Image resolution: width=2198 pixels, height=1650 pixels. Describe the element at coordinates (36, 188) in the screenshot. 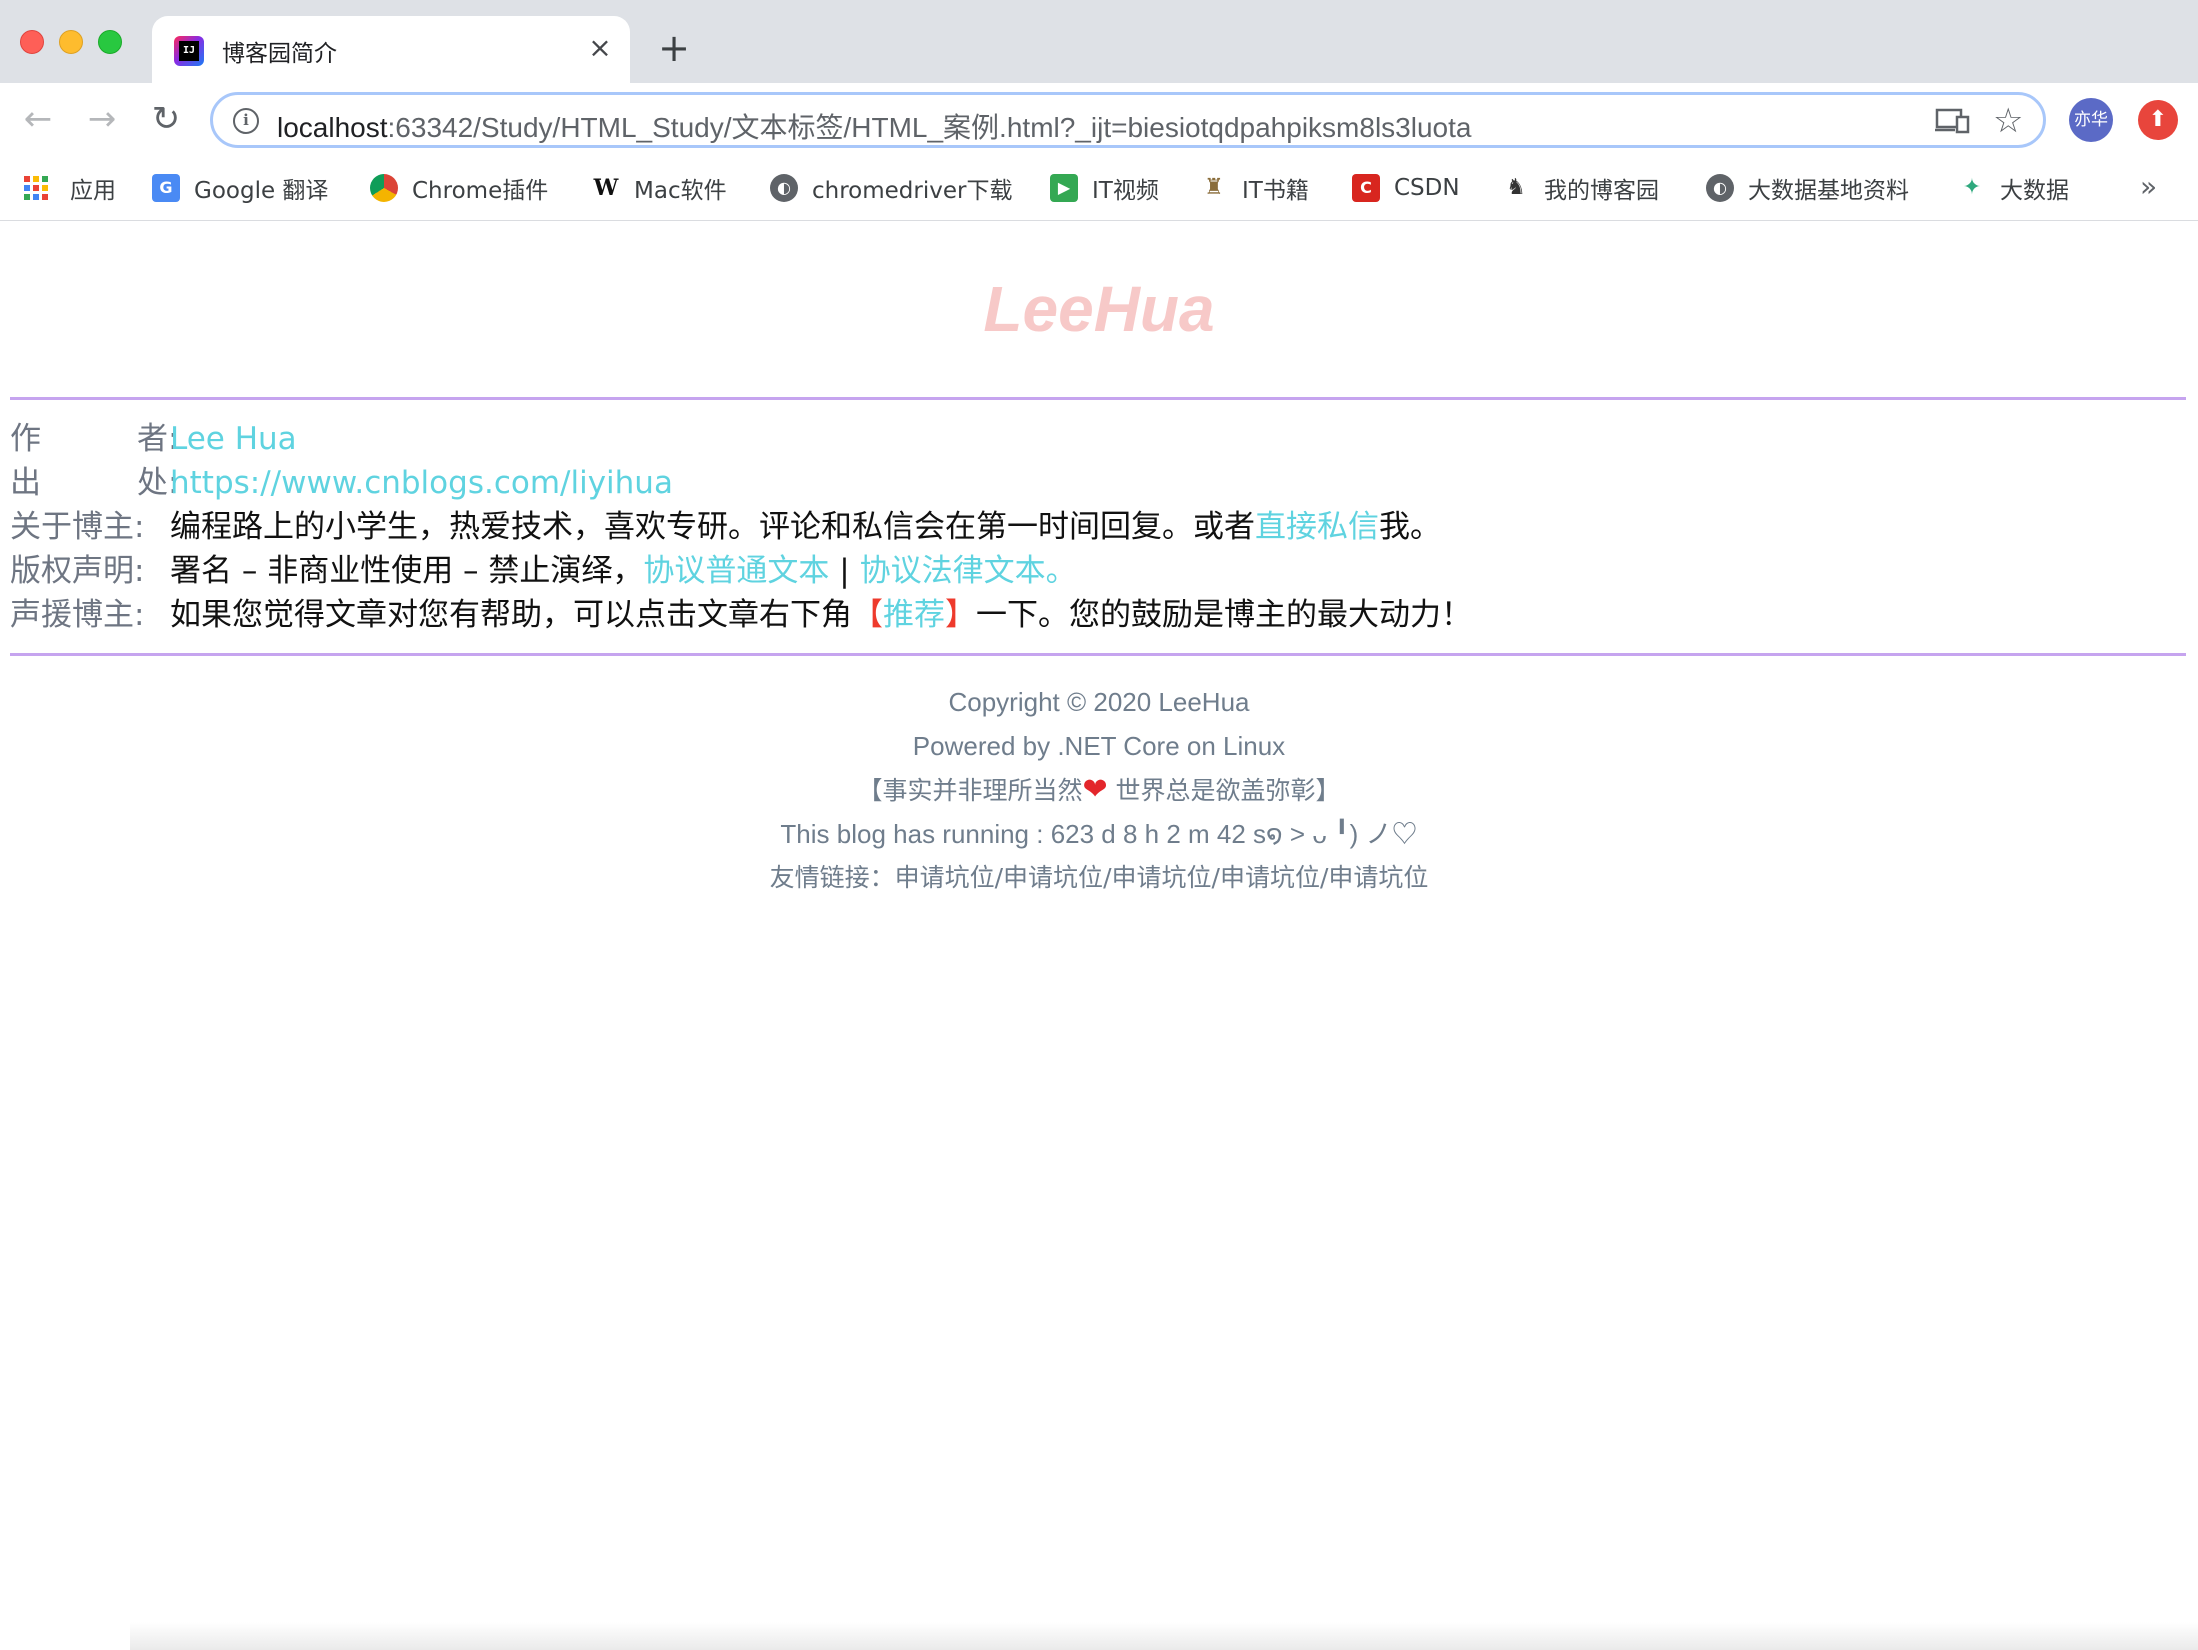

I see `apps-grid-icon` at that location.